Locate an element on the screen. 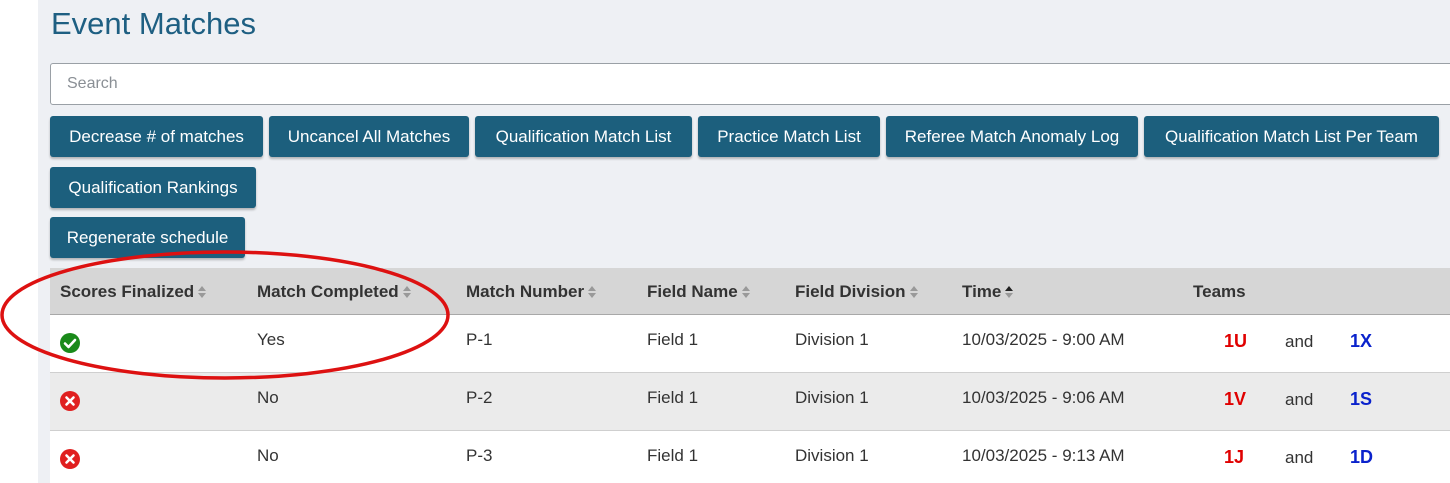  match-number-cell: P-2 is located at coordinates (479, 397).